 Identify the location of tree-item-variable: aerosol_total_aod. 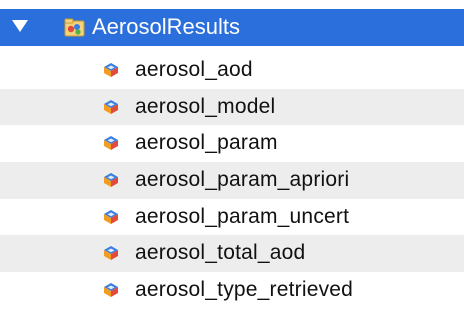
(232, 254).